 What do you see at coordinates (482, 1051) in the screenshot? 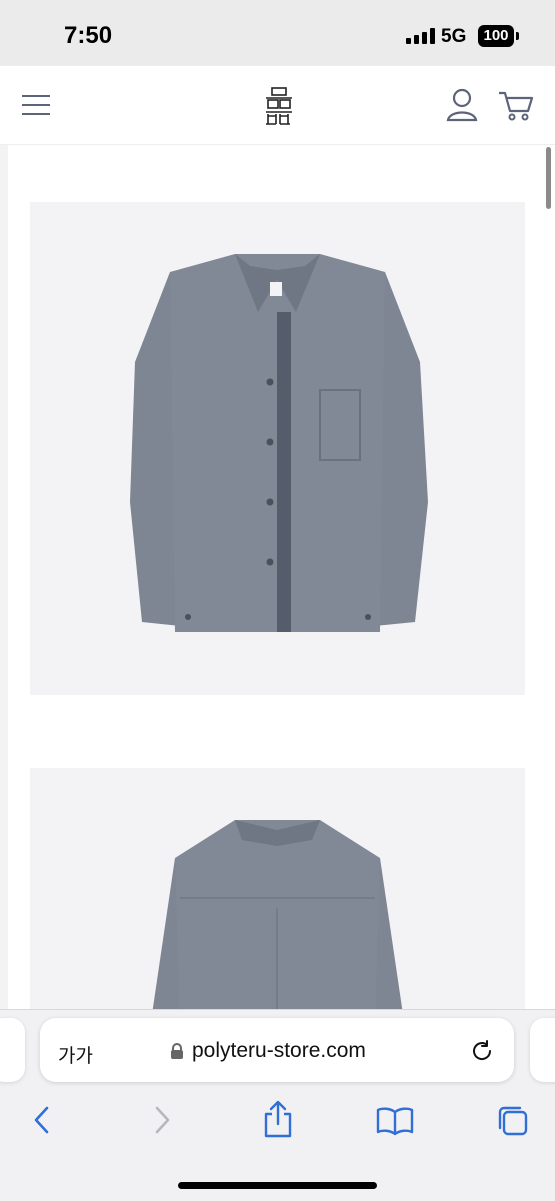
I see `reload-icon` at bounding box center [482, 1051].